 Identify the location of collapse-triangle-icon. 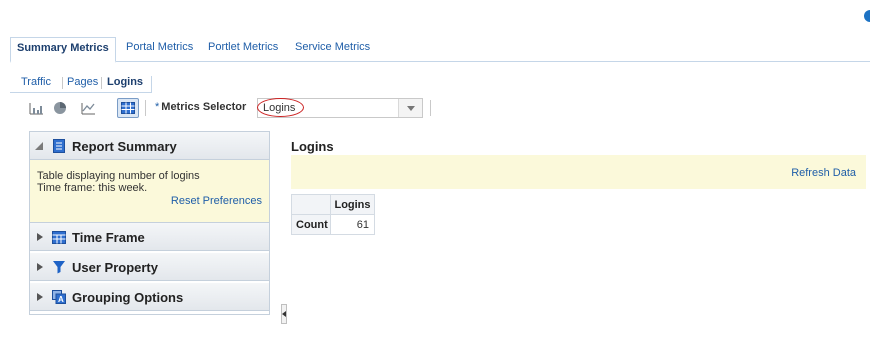
(39, 146).